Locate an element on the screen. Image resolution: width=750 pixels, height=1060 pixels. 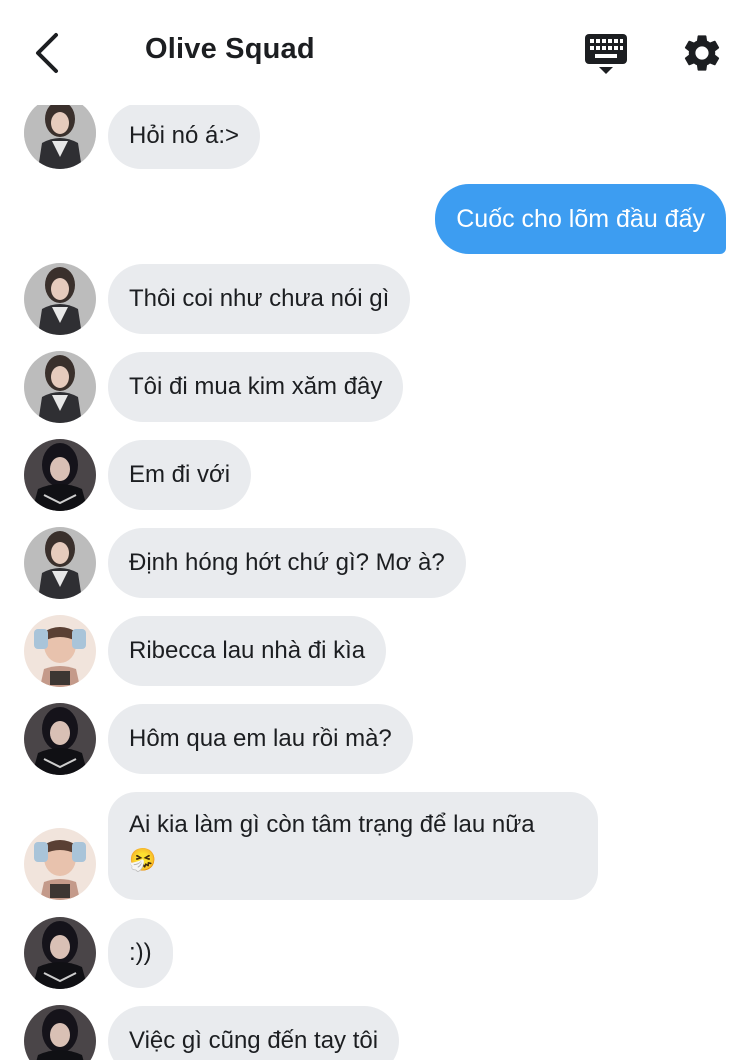
message-text: Ai kia làm gì còn tâm trạng để lau nữa is located at coordinates (332, 824).